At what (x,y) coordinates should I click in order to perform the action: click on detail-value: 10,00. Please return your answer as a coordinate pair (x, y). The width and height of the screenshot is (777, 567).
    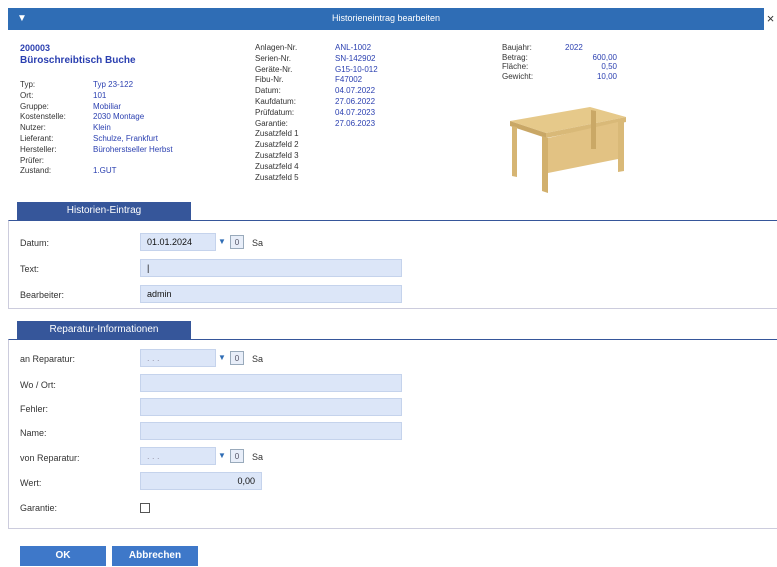
    Looking at the image, I should click on (606, 76).